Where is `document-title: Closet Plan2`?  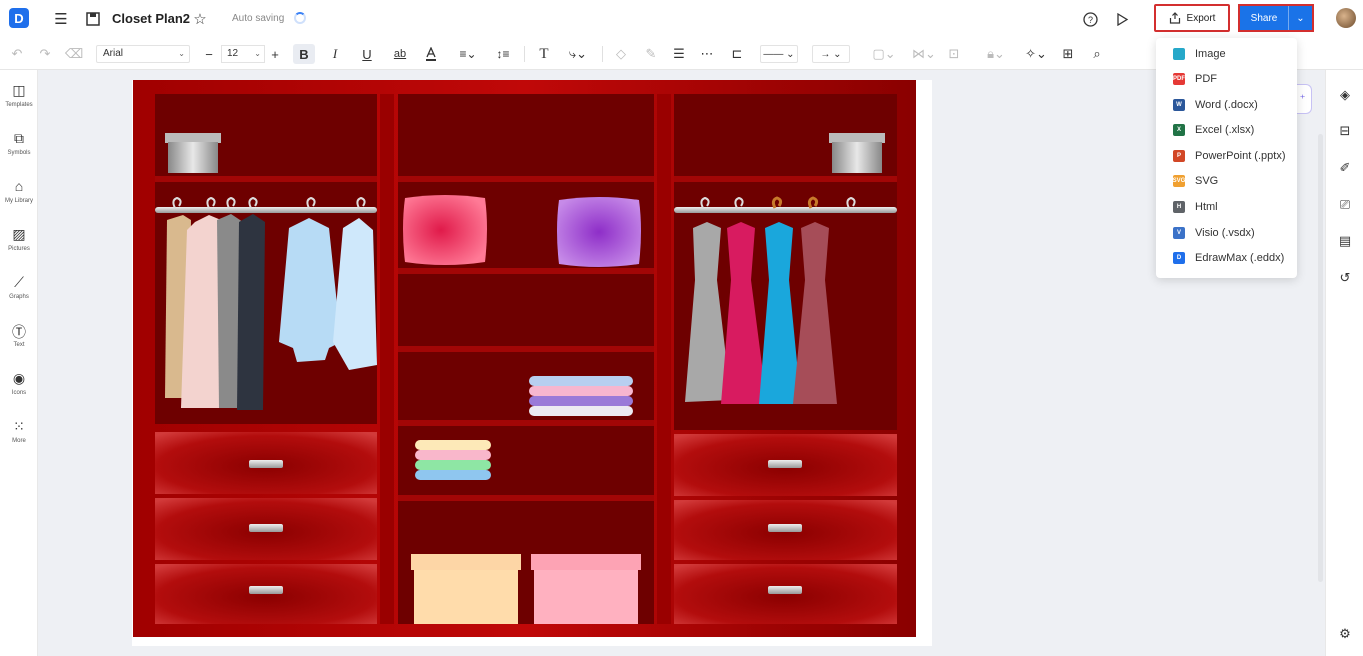
document-title: Closet Plan2 is located at coordinates (151, 18).